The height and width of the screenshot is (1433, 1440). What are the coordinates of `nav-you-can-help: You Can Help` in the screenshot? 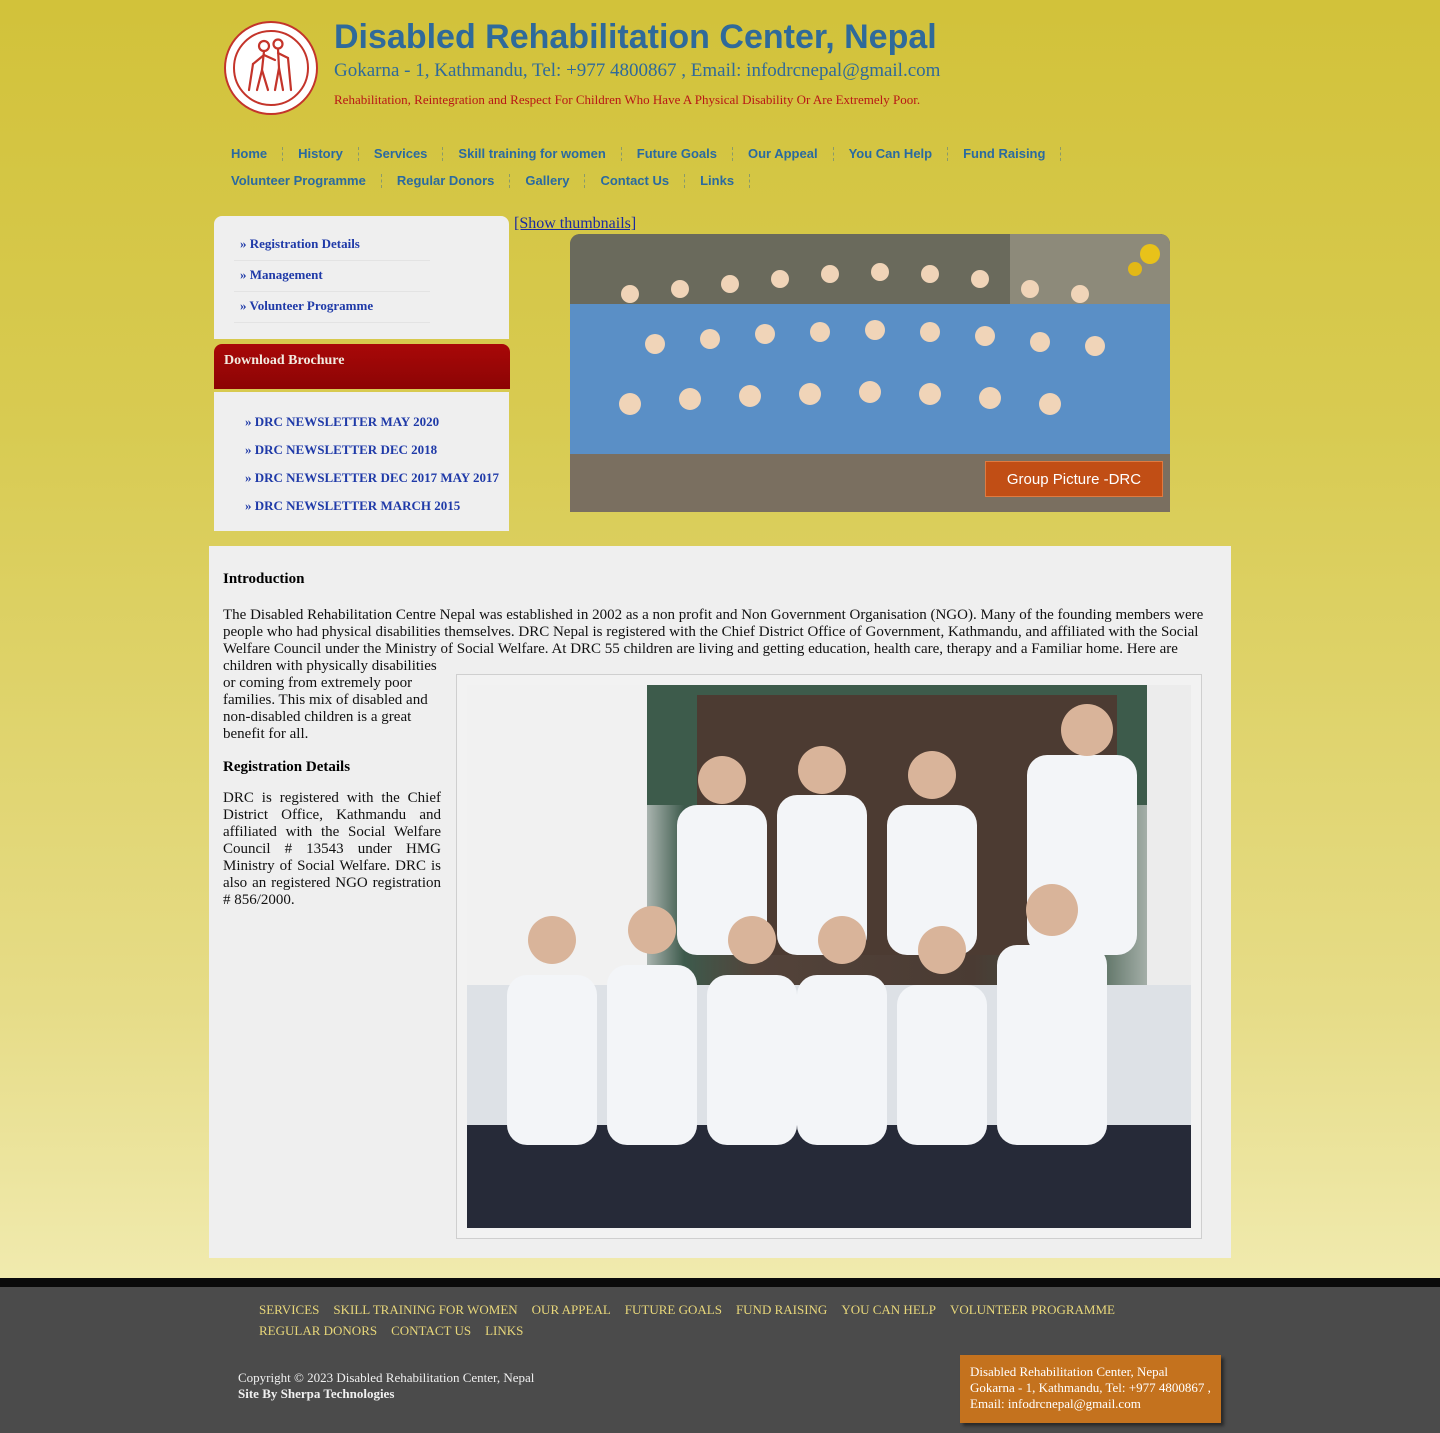 It's located at (891, 153).